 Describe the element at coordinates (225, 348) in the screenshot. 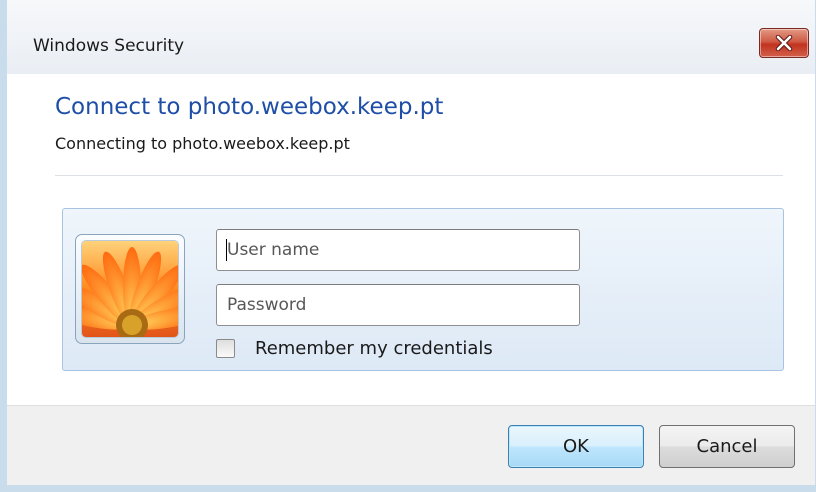

I see `remember-credentials-checkbox` at that location.